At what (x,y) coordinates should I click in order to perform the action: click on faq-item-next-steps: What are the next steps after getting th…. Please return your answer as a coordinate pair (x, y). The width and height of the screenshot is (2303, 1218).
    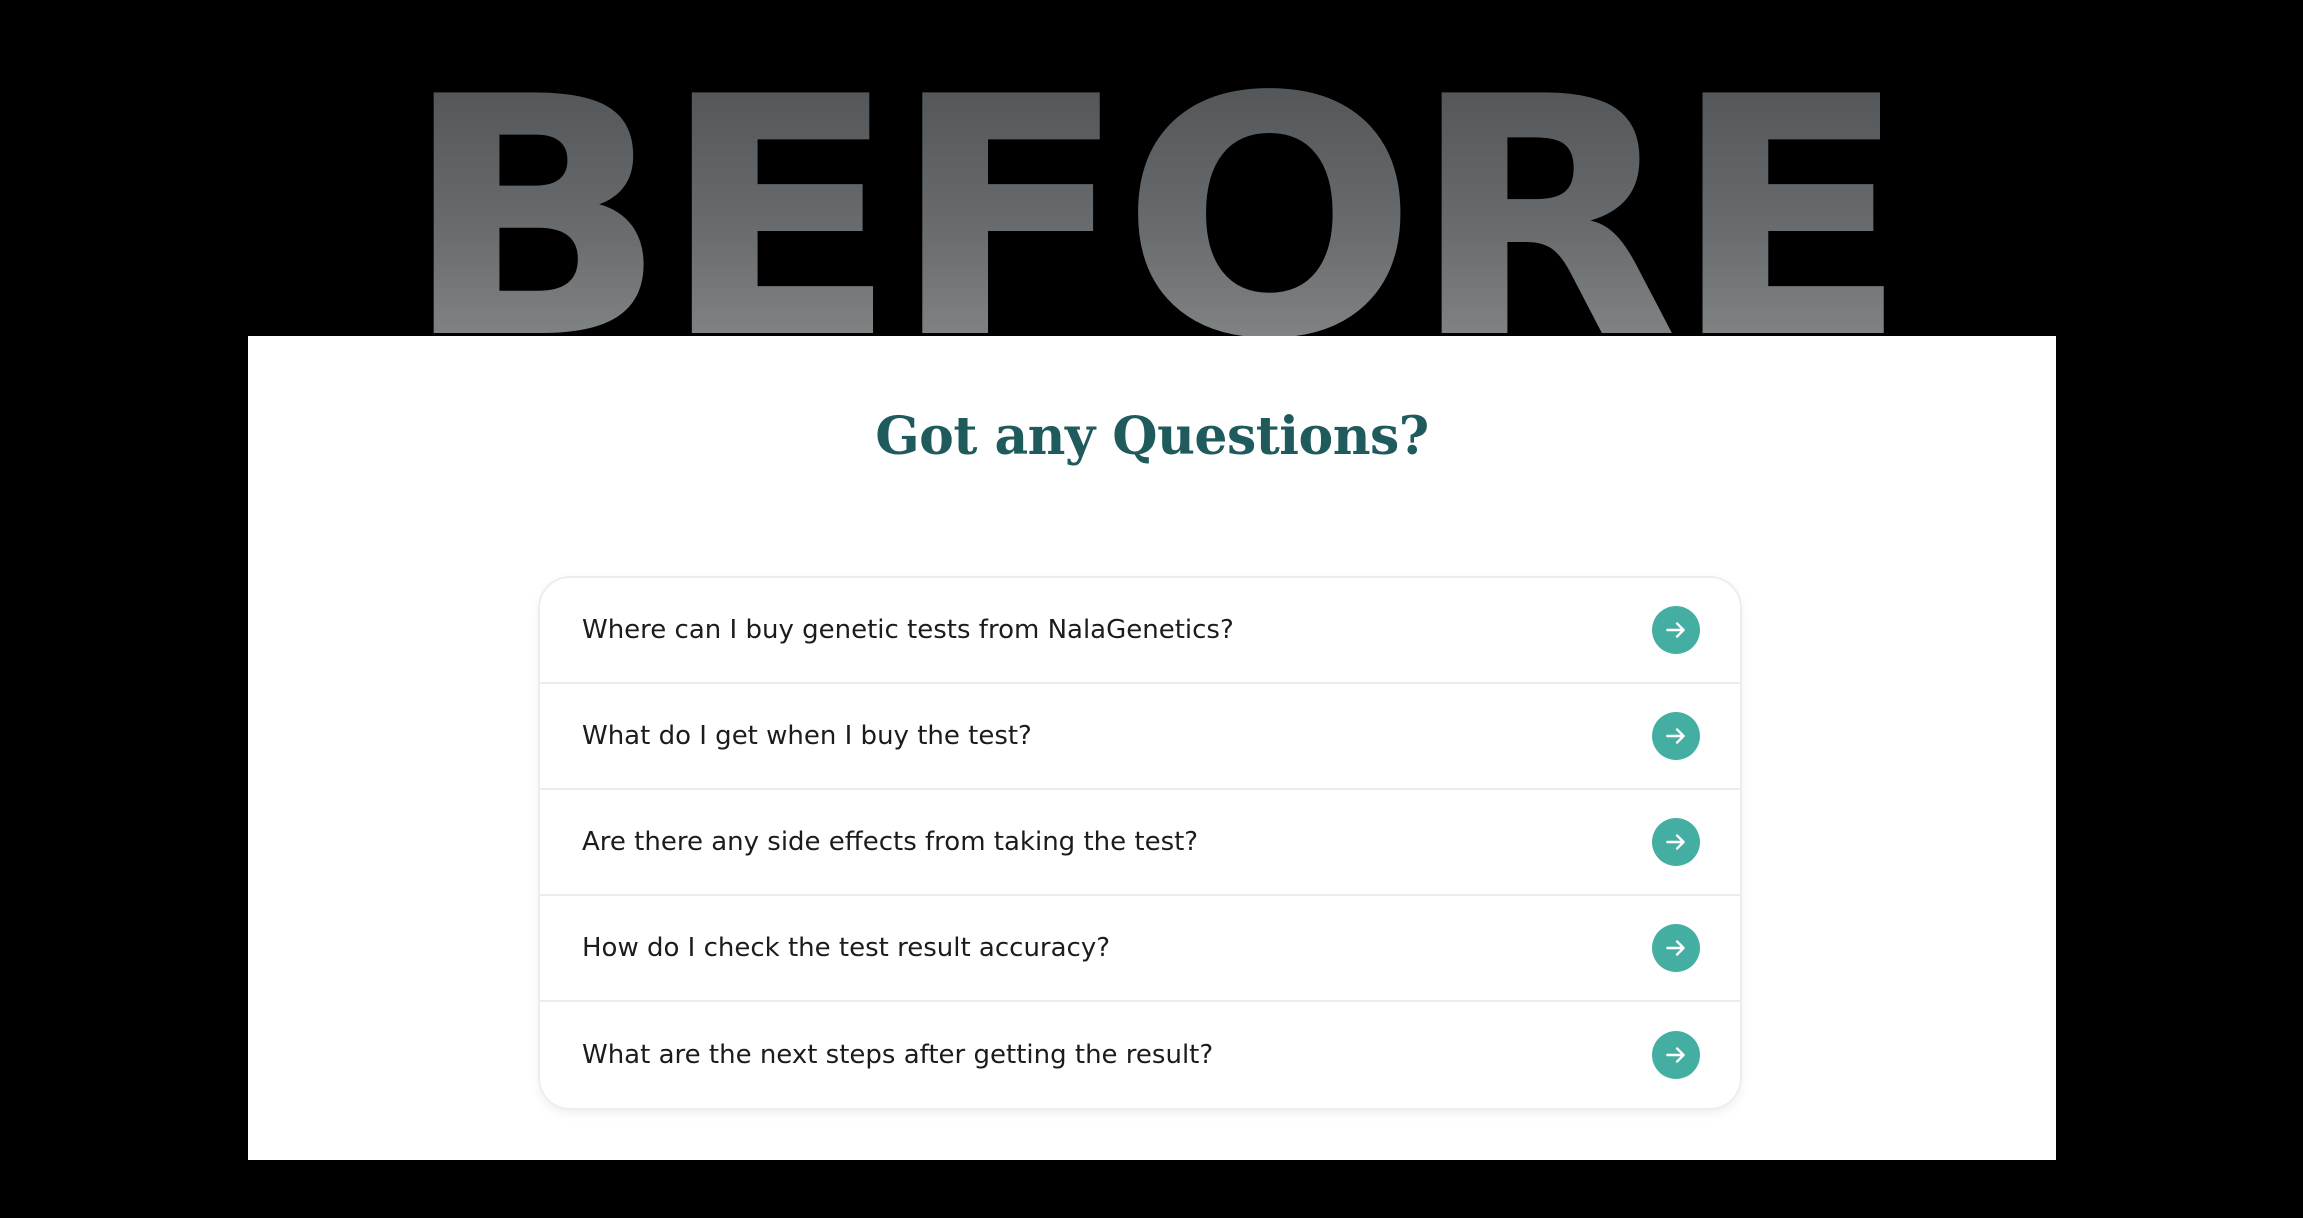
    Looking at the image, I should click on (1140, 1055).